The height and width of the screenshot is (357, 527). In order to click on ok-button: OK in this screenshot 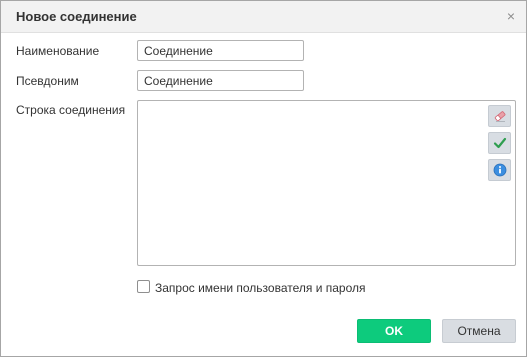, I will do `click(394, 331)`.